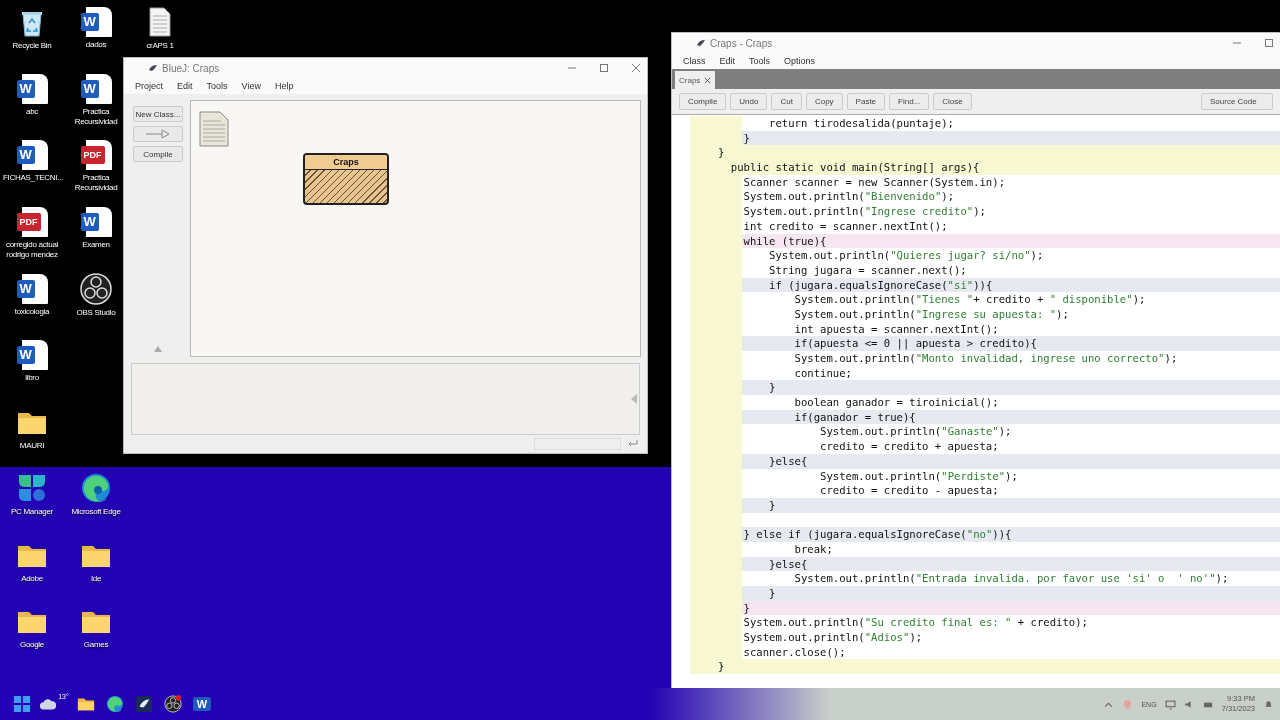  I want to click on desktop-icon-label: PC Manager, so click(32, 512).